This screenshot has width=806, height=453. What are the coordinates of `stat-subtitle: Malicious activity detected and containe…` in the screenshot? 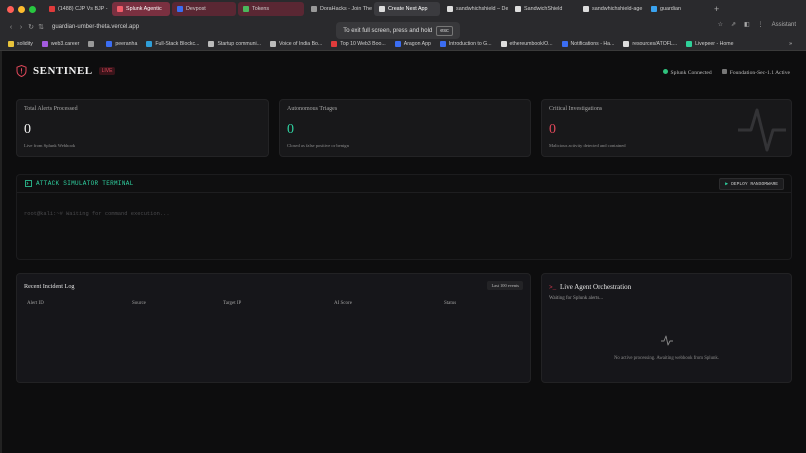 It's located at (587, 145).